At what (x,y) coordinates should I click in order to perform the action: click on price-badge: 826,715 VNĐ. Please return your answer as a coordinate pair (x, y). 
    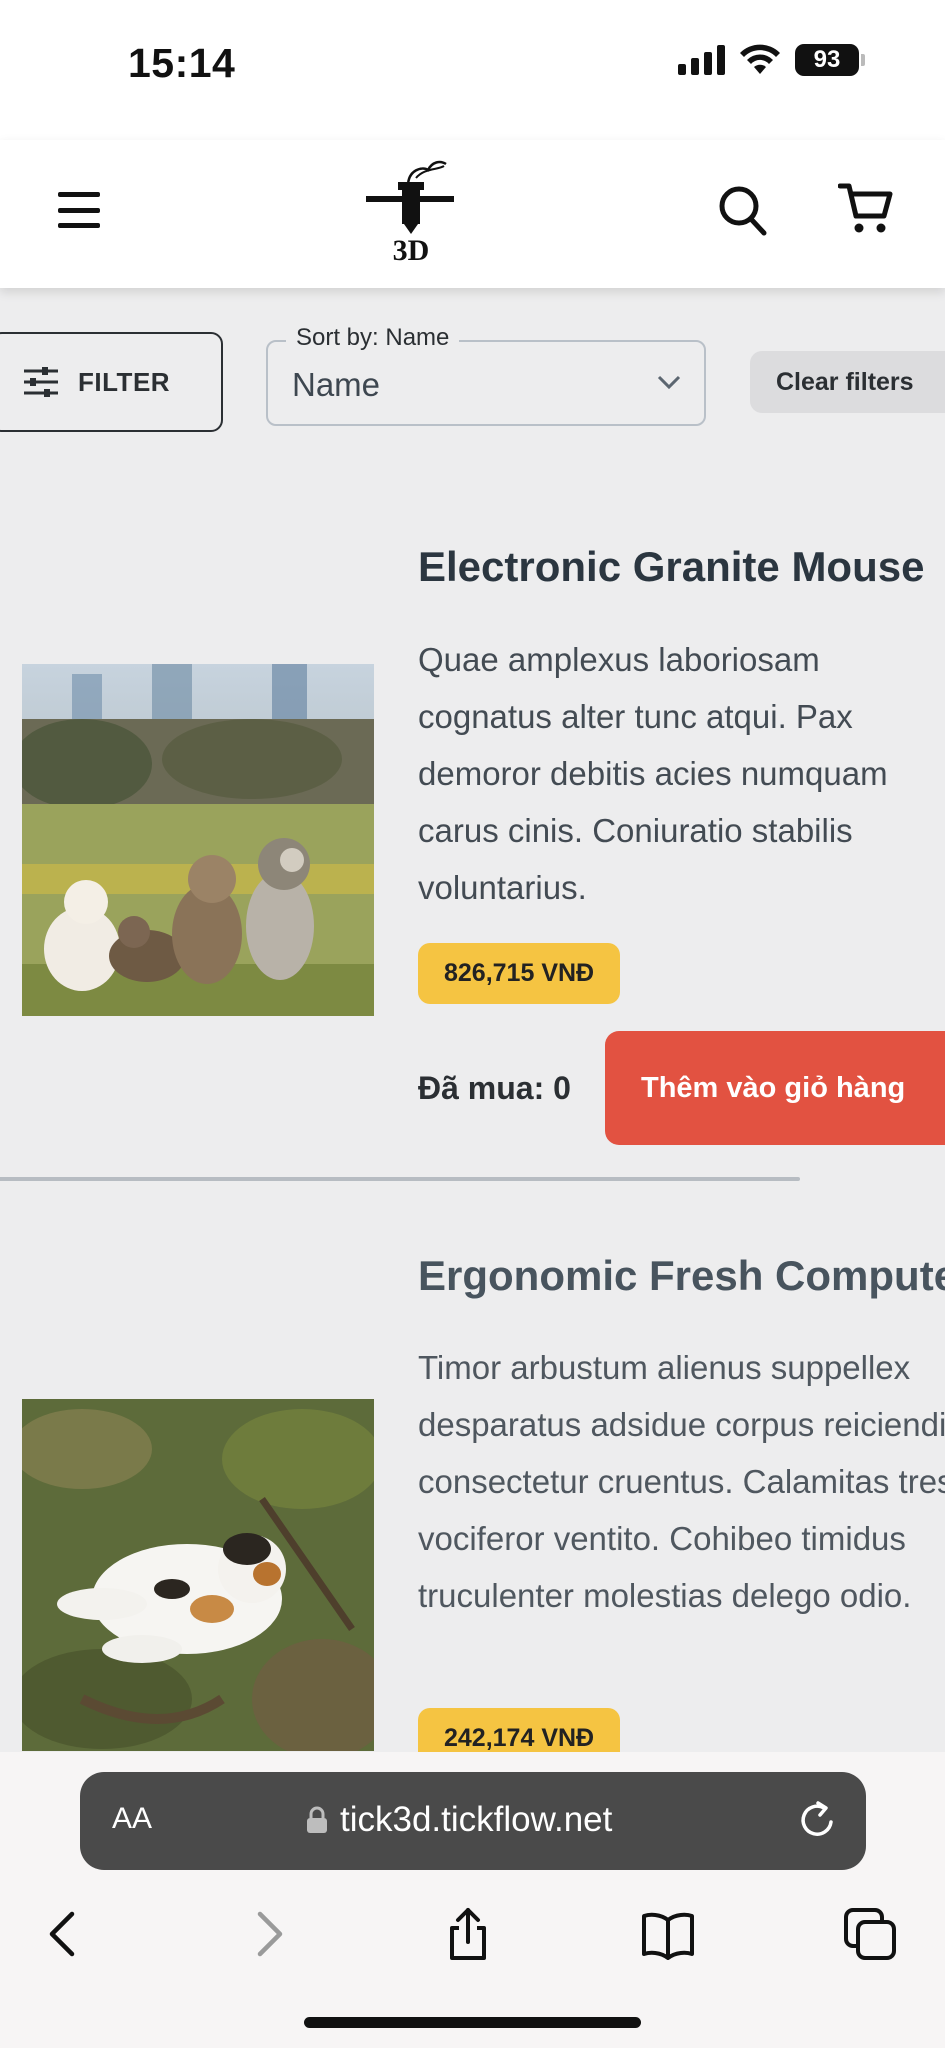
    Looking at the image, I should click on (519, 973).